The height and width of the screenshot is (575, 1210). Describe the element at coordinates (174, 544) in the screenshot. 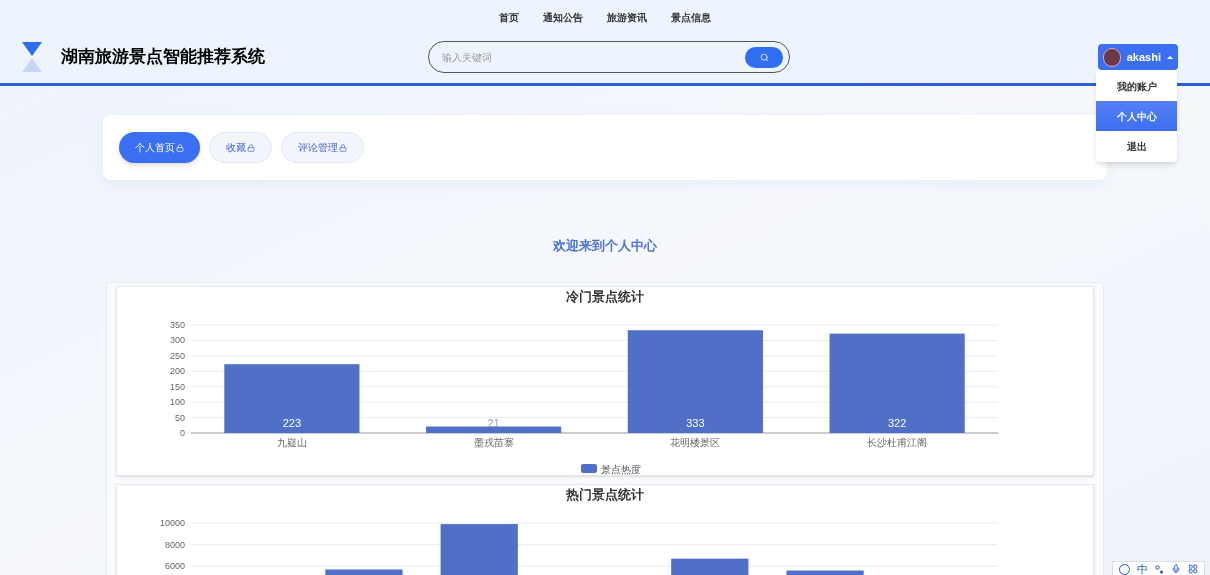

I see `y-tick-label: 8000` at that location.